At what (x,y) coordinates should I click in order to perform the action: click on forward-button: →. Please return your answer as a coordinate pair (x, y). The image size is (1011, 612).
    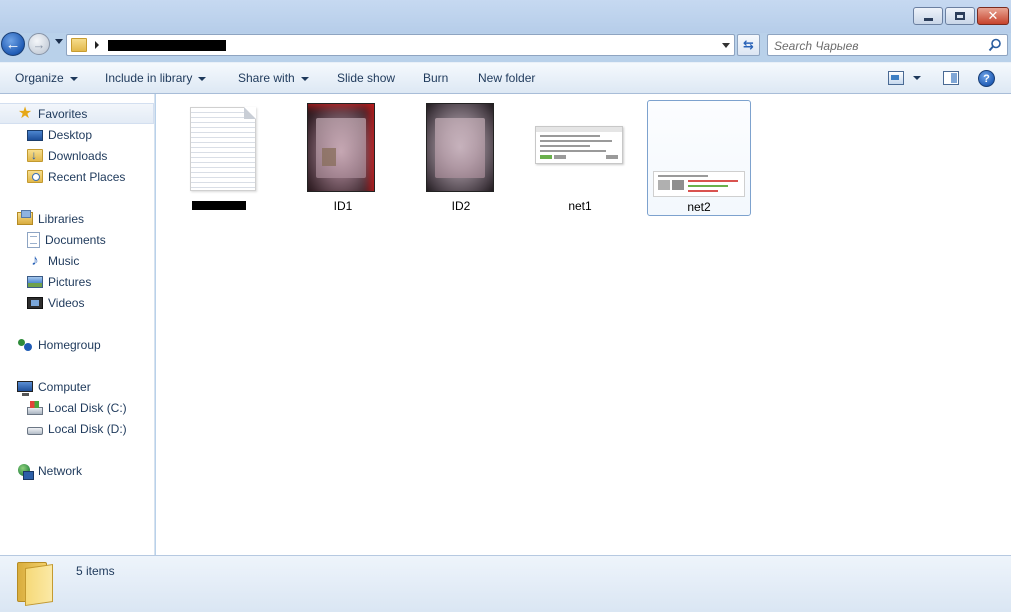
    Looking at the image, I should click on (39, 44).